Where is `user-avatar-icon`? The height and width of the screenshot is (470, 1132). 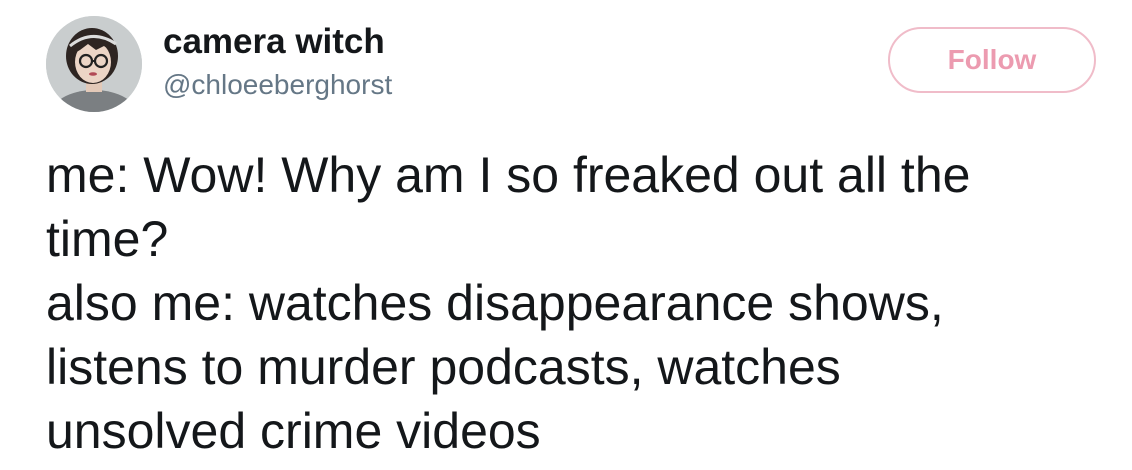 user-avatar-icon is located at coordinates (94, 64).